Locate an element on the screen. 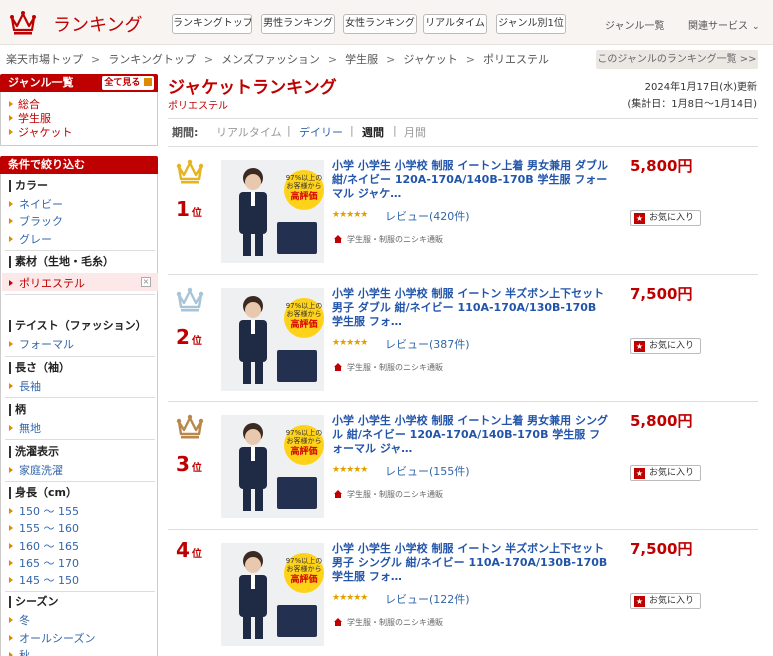  nav-female-ranking: 女性ランキング is located at coordinates (380, 24).